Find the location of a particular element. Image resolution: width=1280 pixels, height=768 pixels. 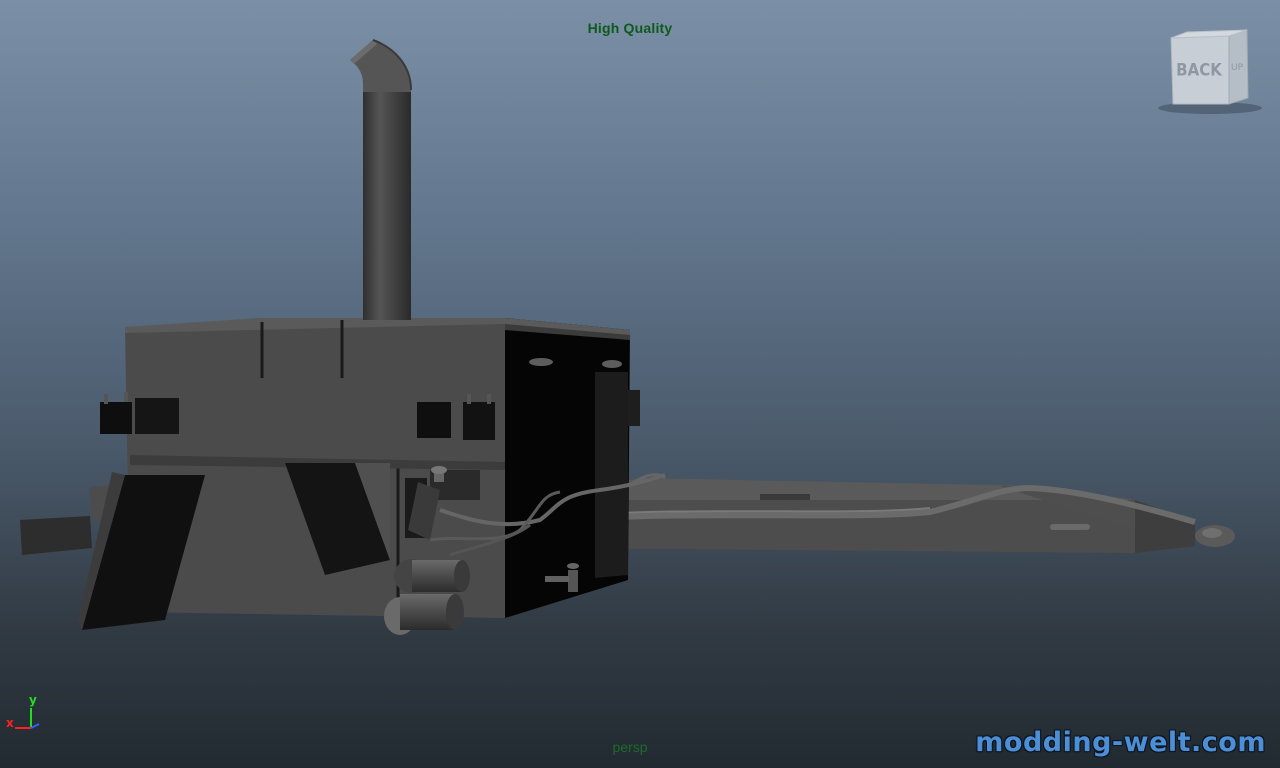

chimney is located at coordinates (381, 179).